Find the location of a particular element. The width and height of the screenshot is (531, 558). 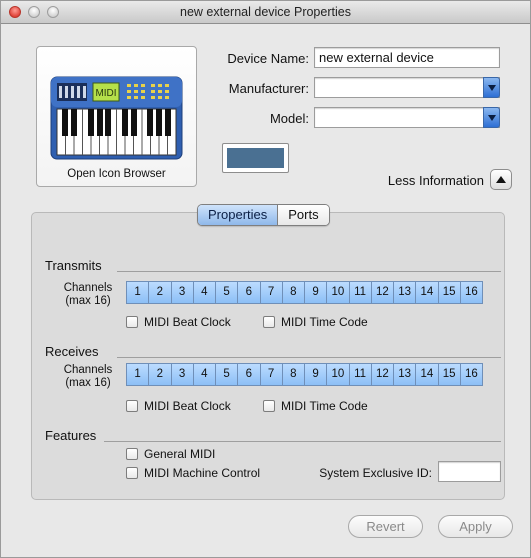

features-title: Features is located at coordinates (71, 435).